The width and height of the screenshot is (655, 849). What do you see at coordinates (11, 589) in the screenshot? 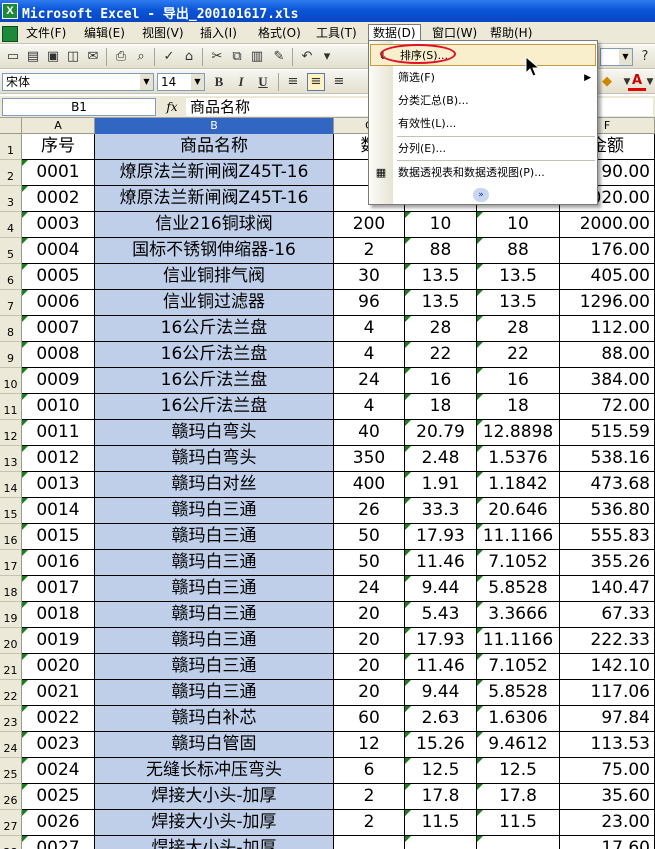
I see `row-header: 18` at bounding box center [11, 589].